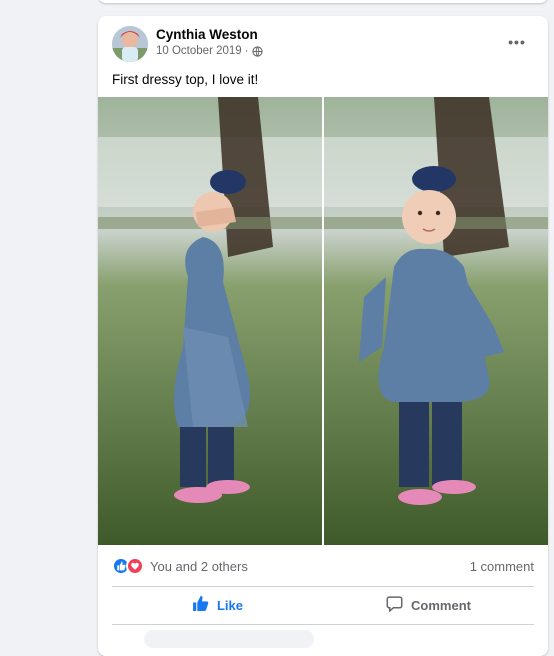 Image resolution: width=554 pixels, height=656 pixels. Describe the element at coordinates (257, 51) in the screenshot. I see `globe-icon` at that location.